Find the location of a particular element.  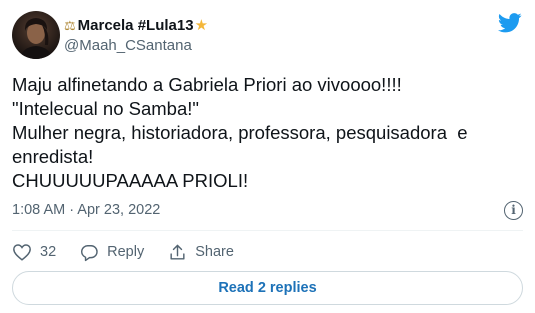

share-icon is located at coordinates (177, 252).